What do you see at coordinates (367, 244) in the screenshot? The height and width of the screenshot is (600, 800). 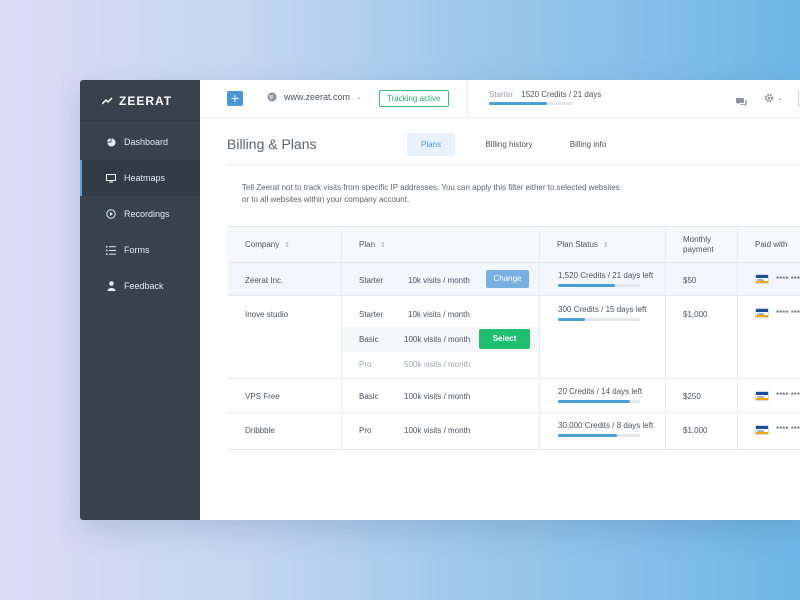 I see `column-label: Plan` at bounding box center [367, 244].